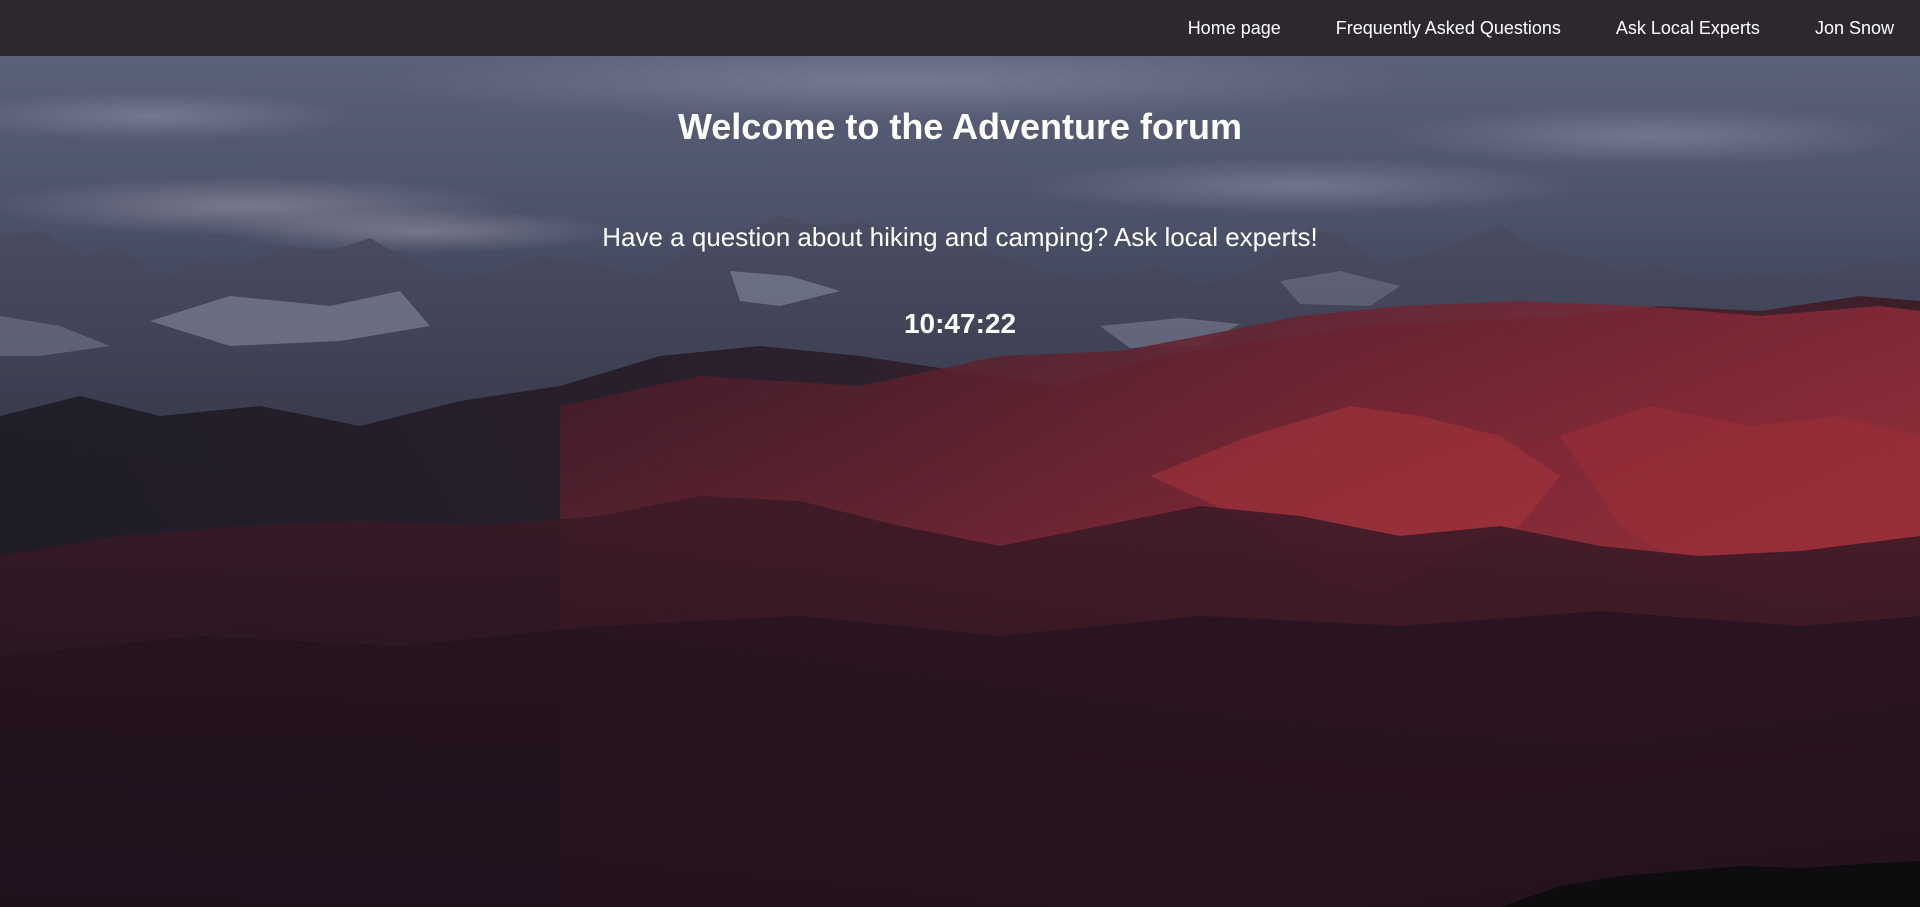 The width and height of the screenshot is (1920, 907). What do you see at coordinates (1234, 28) in the screenshot?
I see `nav-link-home: Home page` at bounding box center [1234, 28].